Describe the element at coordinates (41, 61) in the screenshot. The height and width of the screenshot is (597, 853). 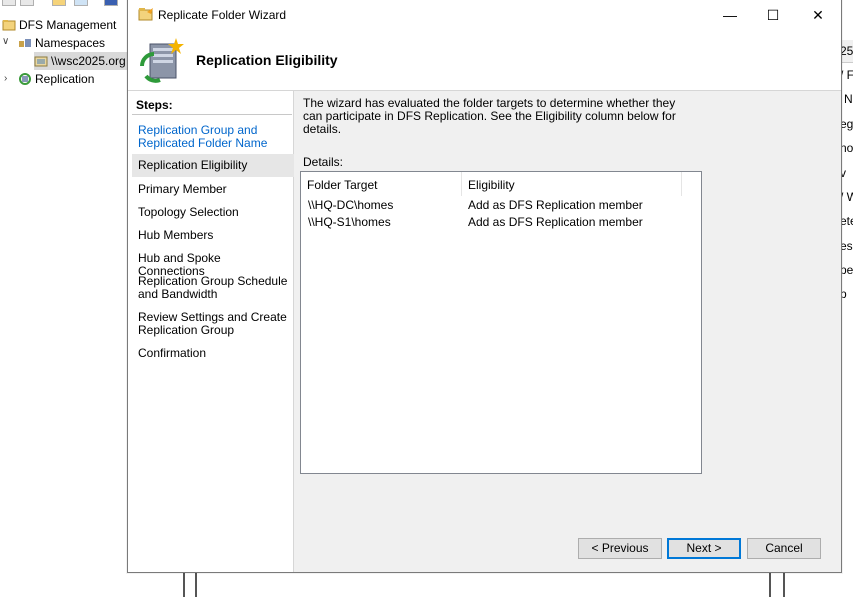
I see `namespace-icon` at that location.